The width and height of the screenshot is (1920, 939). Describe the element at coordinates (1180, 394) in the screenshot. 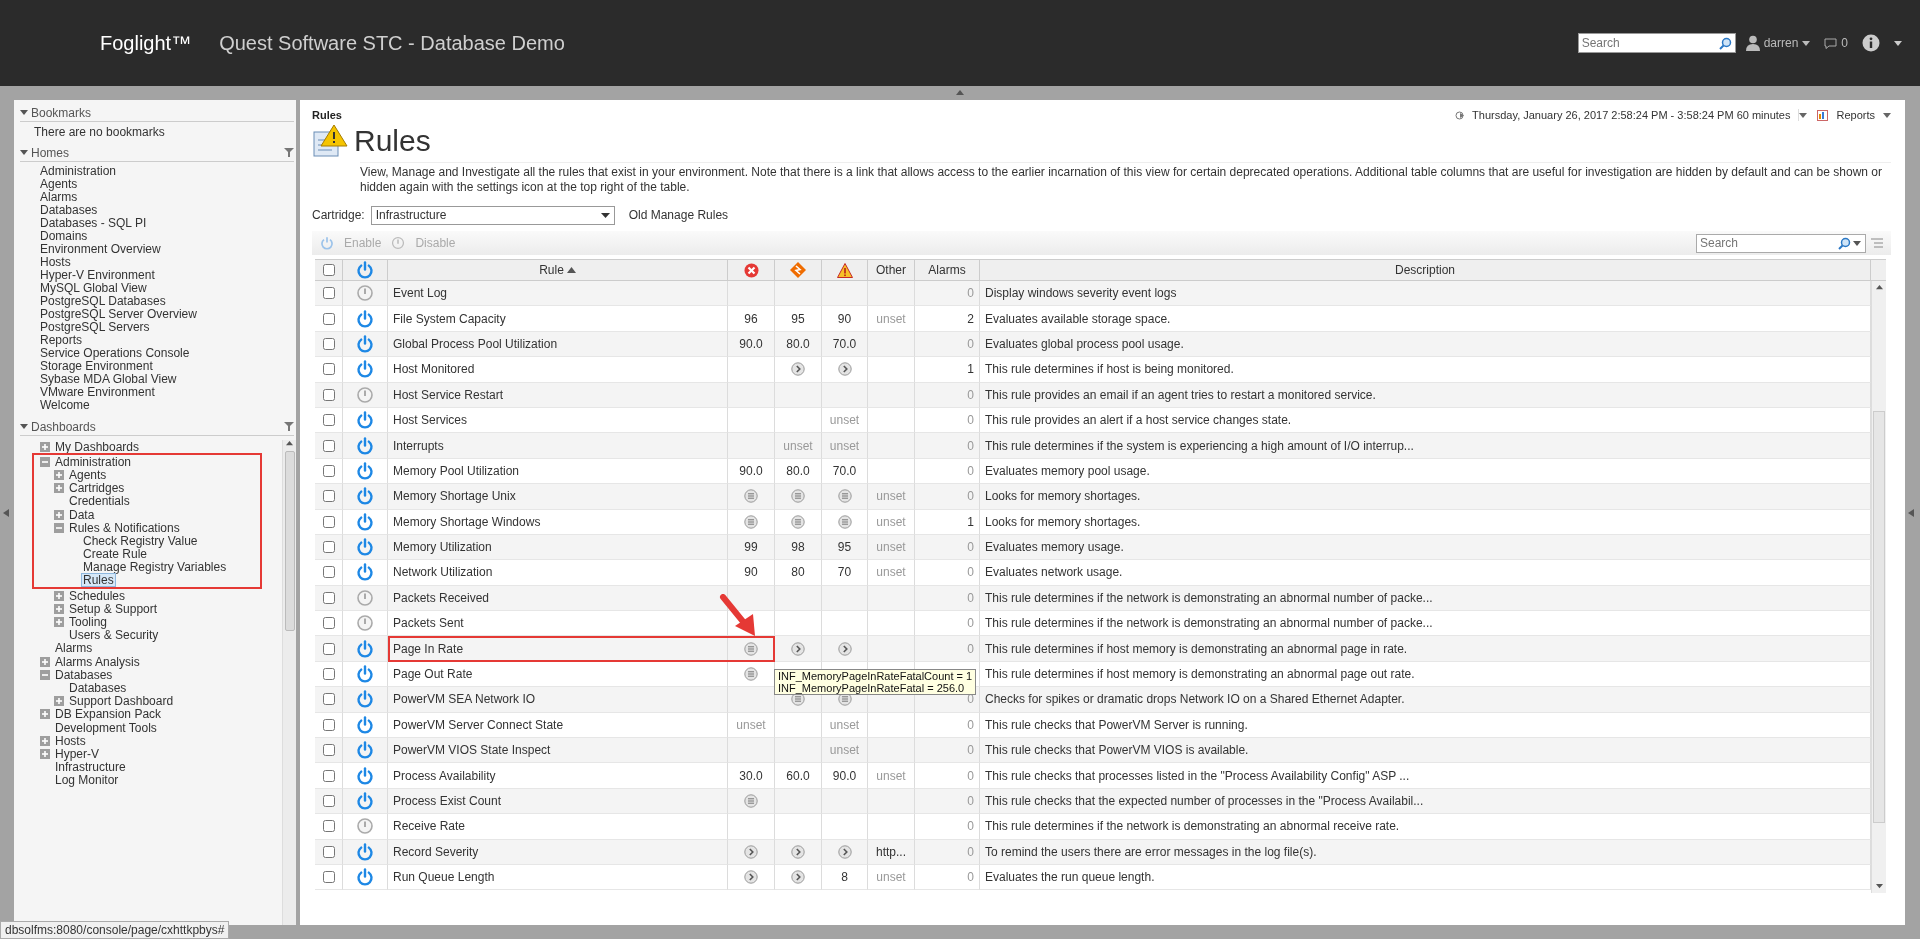

I see `rule-description: This rule provides an email if an agent tries to restart a monitored service.` at that location.